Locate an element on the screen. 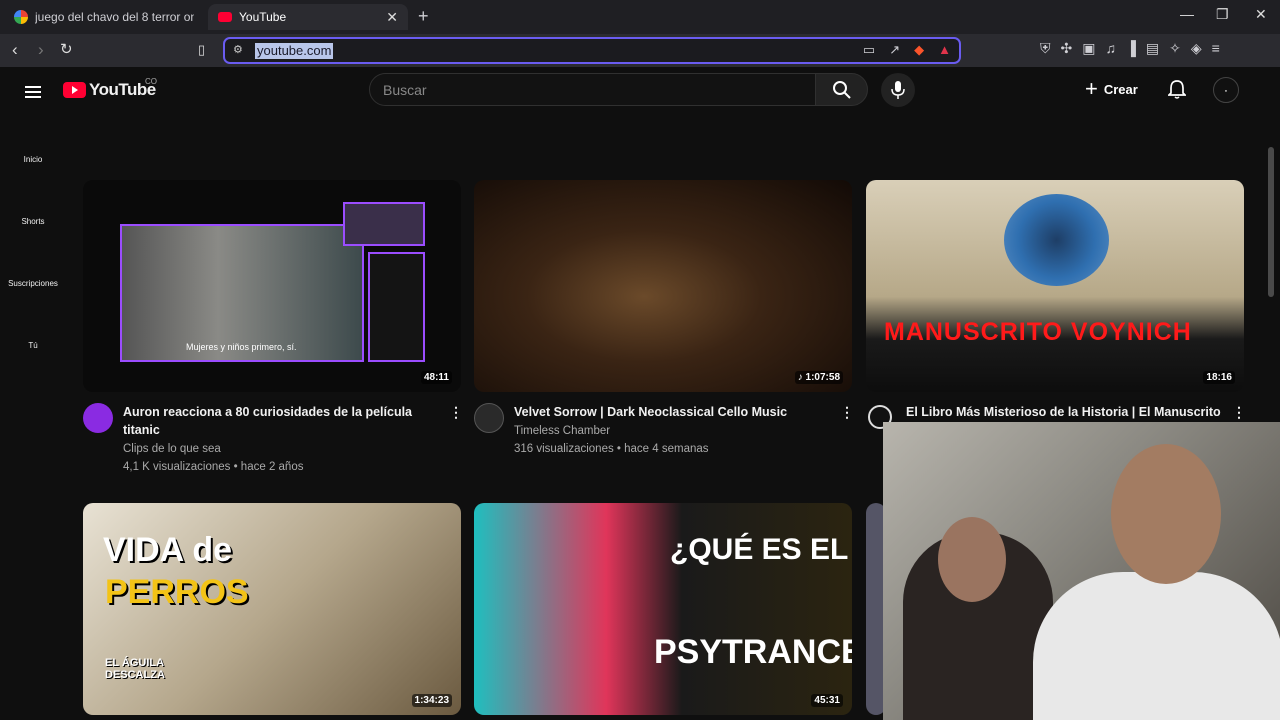 This screenshot has width=1280, height=720. sidebar-item-suscripciones: Suscripciones is located at coordinates (33, 283).